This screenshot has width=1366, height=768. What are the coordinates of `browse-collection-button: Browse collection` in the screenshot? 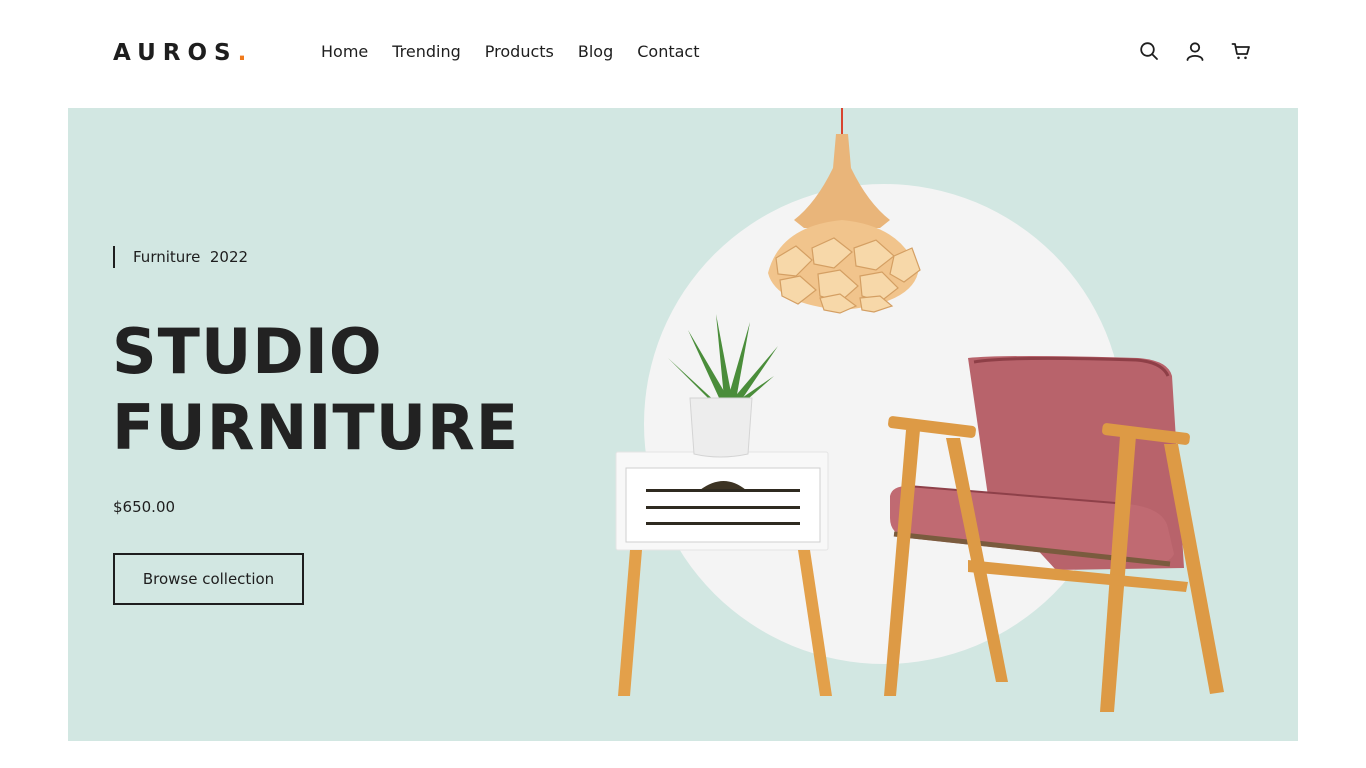 It's located at (208, 579).